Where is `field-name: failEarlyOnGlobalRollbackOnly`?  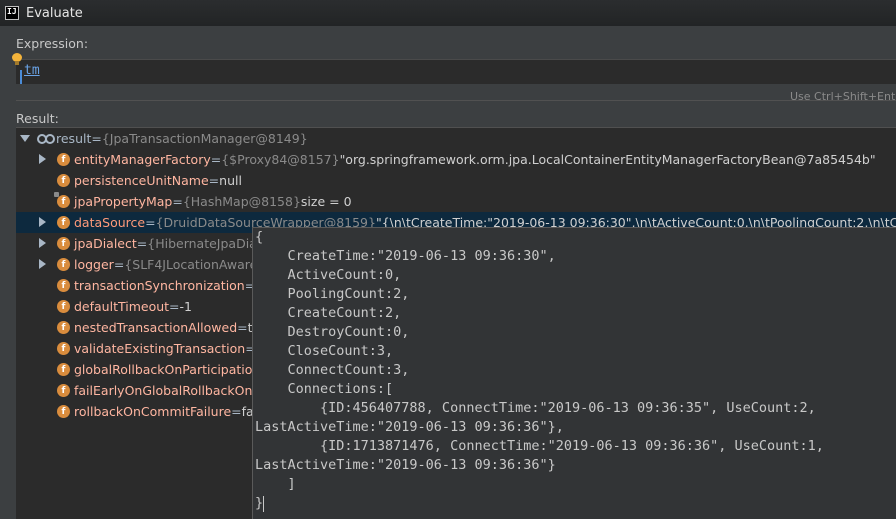 field-name: failEarlyOnGlobalRollbackOnly is located at coordinates (169, 390).